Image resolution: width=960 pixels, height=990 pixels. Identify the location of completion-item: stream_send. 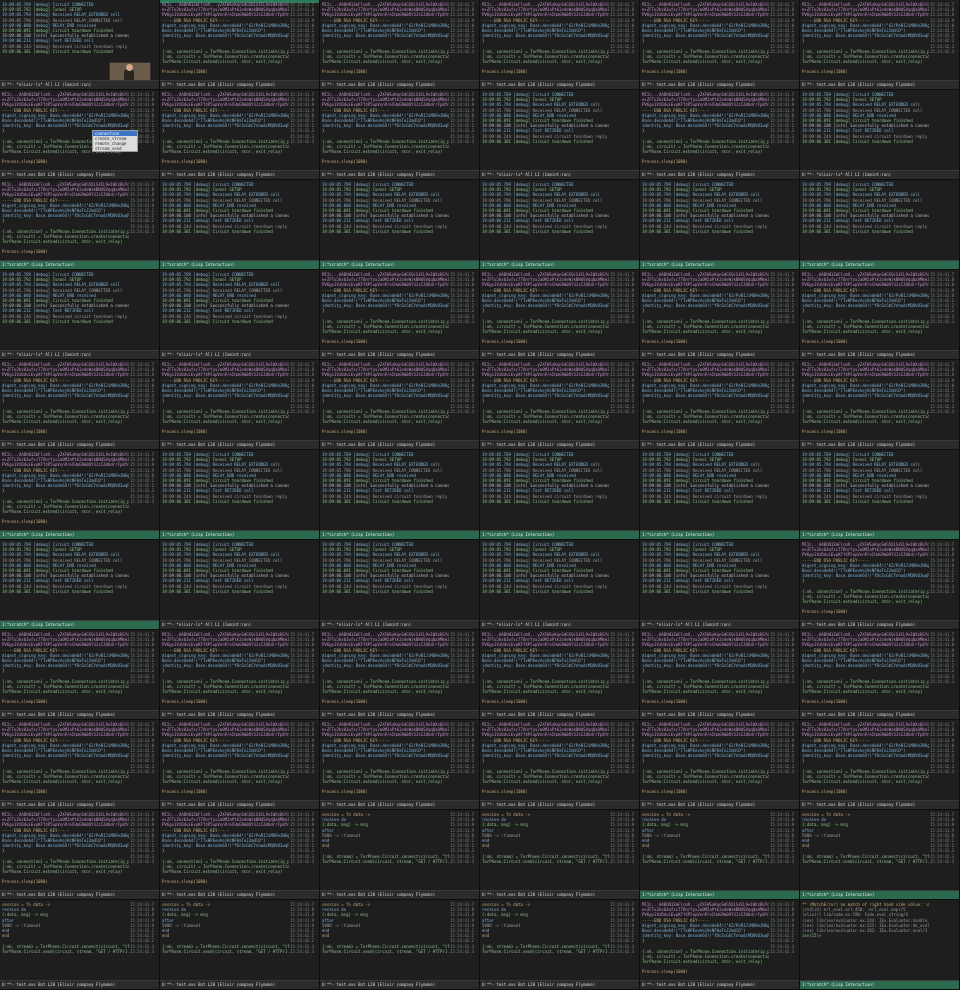
(115, 148).